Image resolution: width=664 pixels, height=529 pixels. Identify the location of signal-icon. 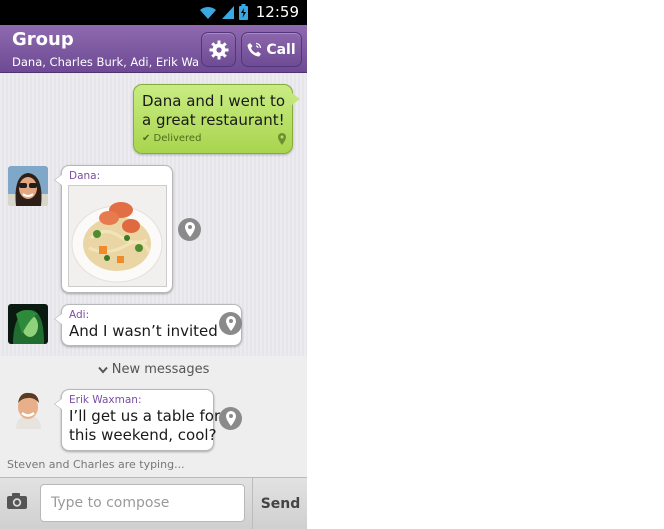
(227, 12).